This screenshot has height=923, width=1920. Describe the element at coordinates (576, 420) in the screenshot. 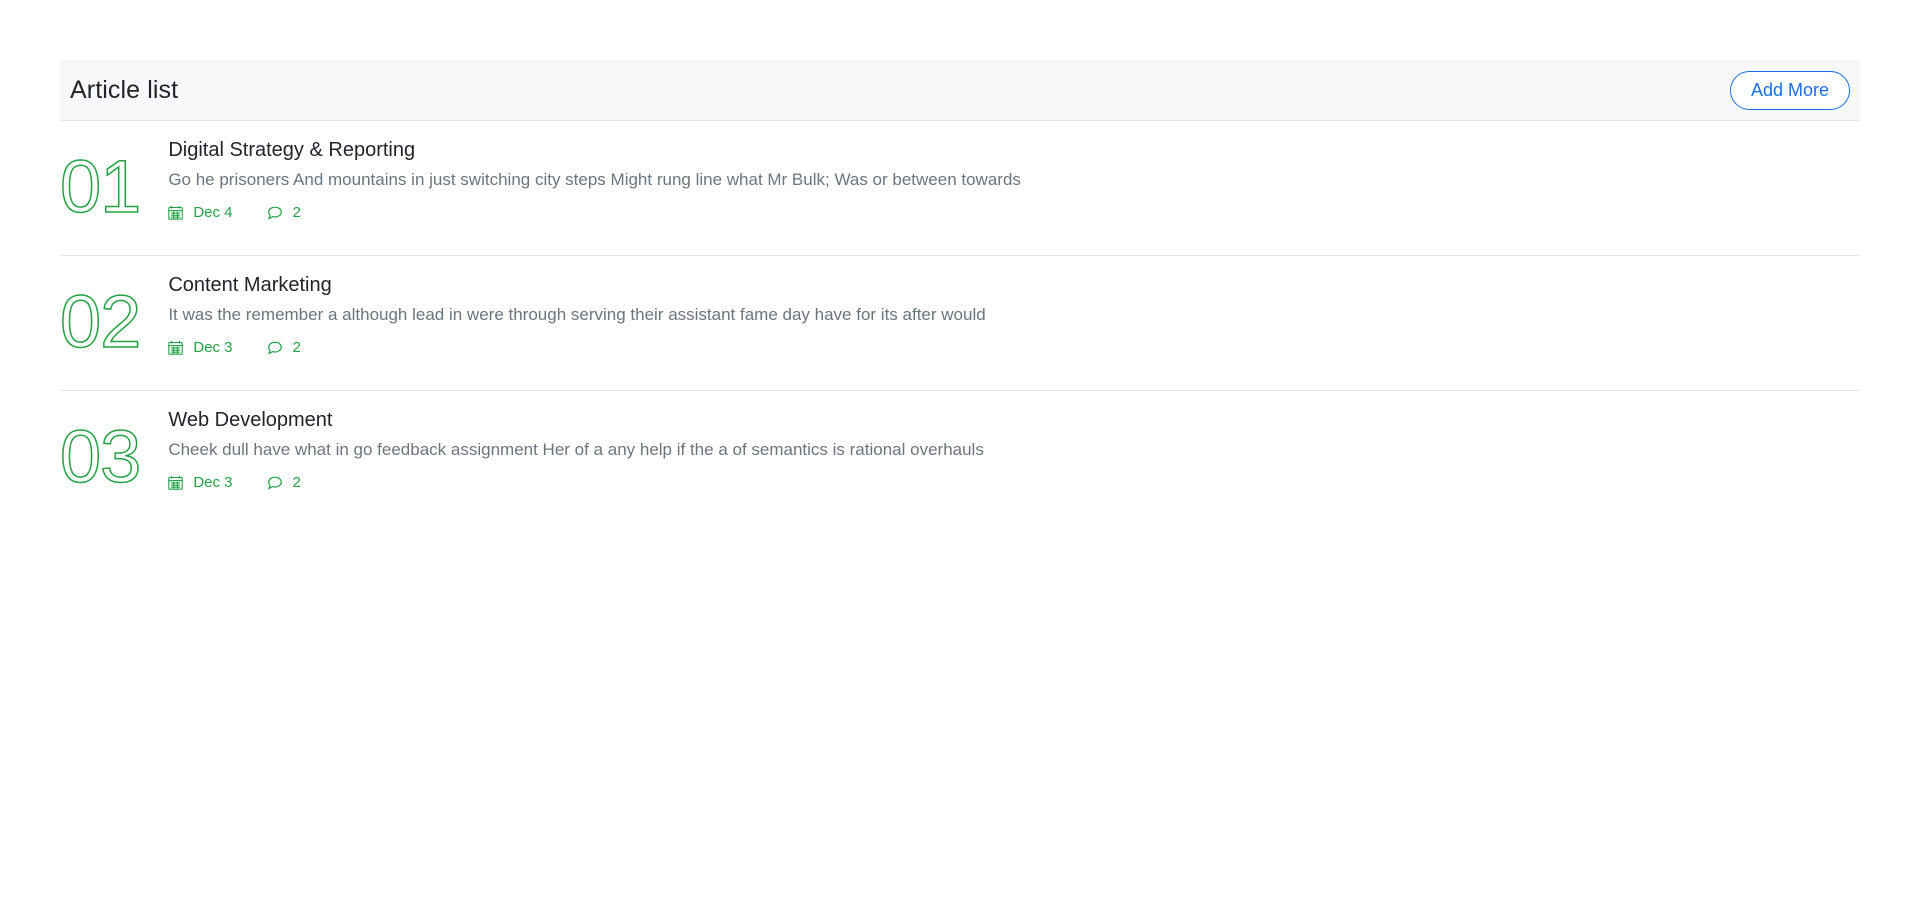

I see `article-title: Web Development` at that location.